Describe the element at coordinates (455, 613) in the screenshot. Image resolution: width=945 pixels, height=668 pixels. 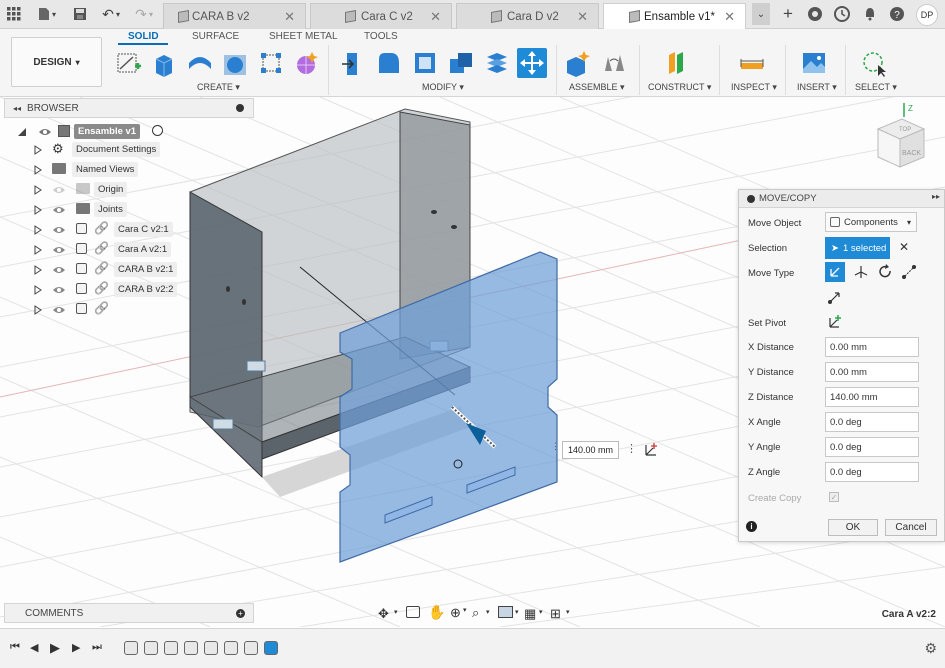
I see `zoom-icon: ⊕` at that location.